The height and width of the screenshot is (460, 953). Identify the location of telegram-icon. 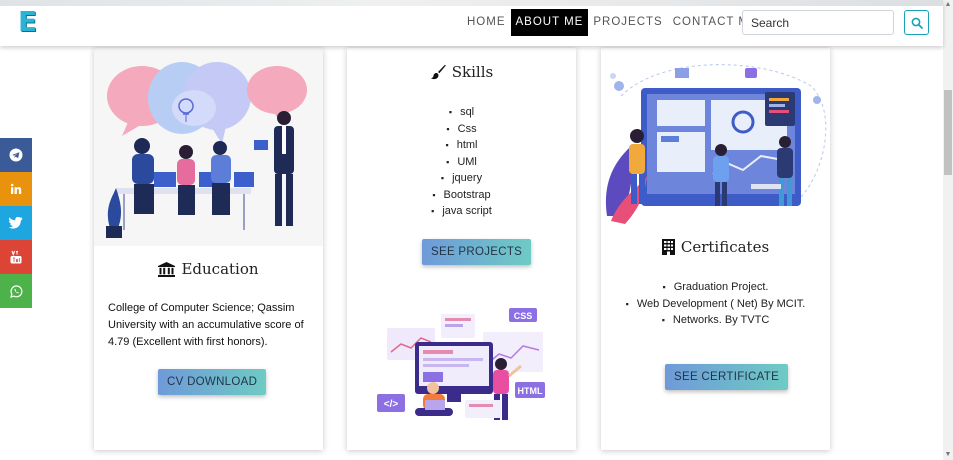
(16, 155).